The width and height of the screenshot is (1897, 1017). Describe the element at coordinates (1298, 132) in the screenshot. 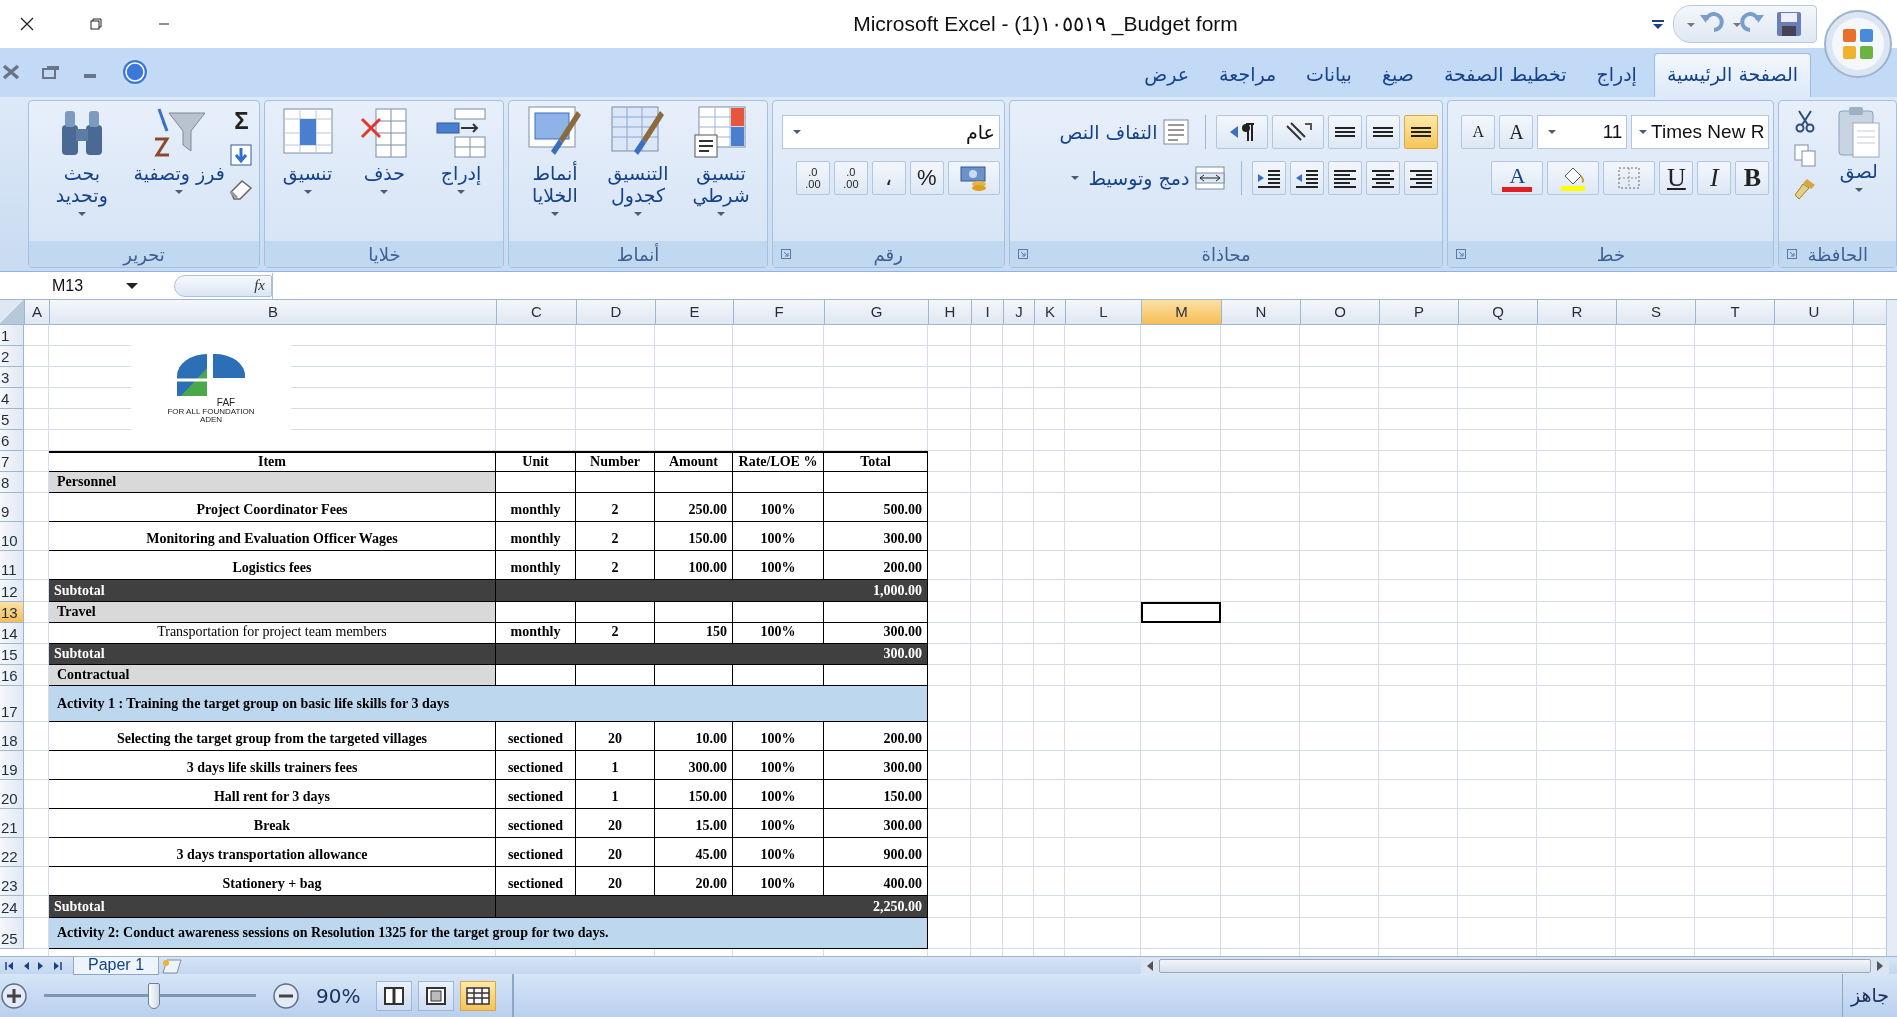

I see `orientation-button` at that location.